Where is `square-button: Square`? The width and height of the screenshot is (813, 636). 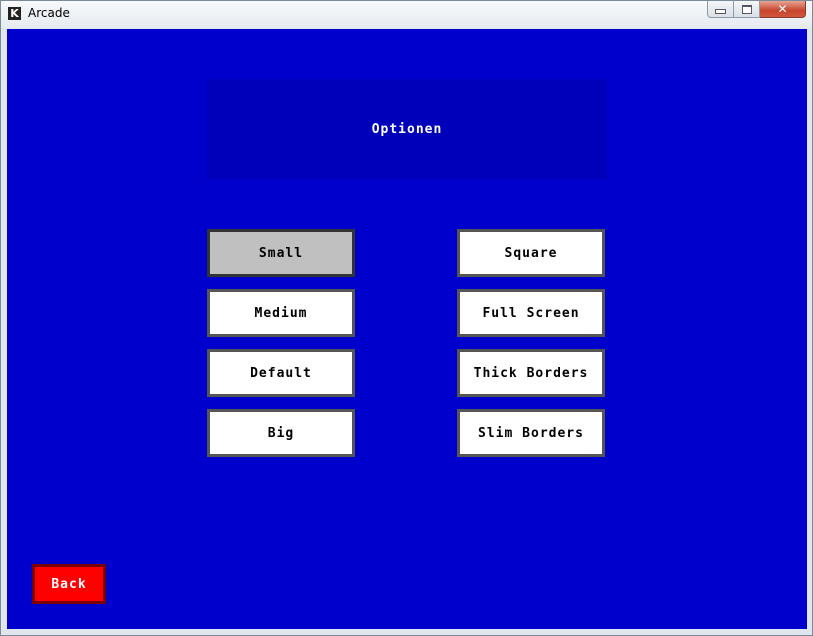
square-button: Square is located at coordinates (531, 253).